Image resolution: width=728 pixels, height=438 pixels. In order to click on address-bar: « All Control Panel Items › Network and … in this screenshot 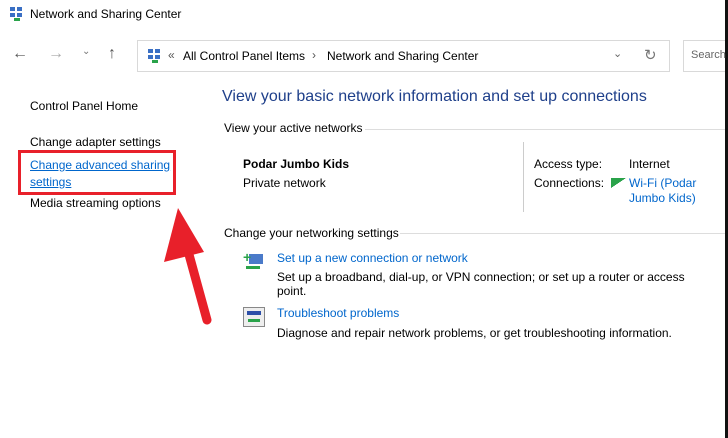, I will do `click(403, 56)`.